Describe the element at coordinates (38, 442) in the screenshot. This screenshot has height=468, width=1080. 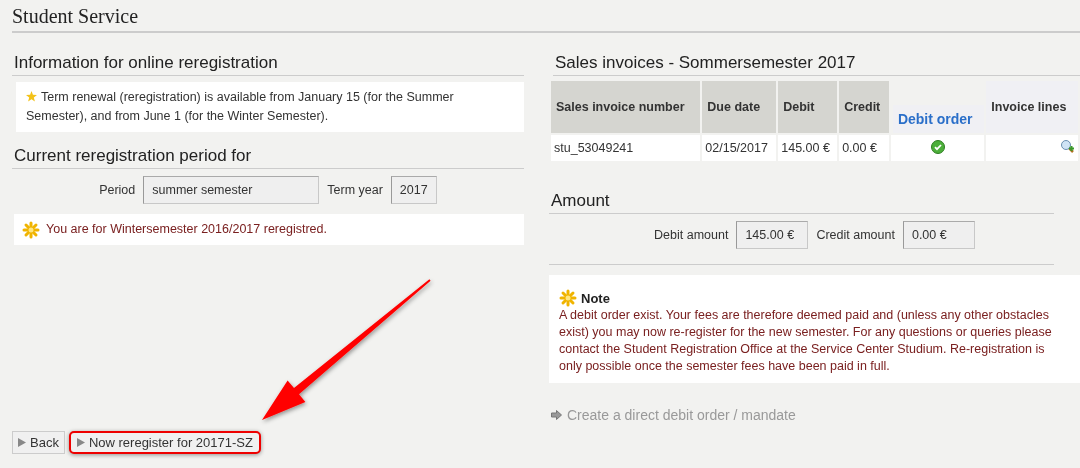
I see `nav-button: Back` at that location.